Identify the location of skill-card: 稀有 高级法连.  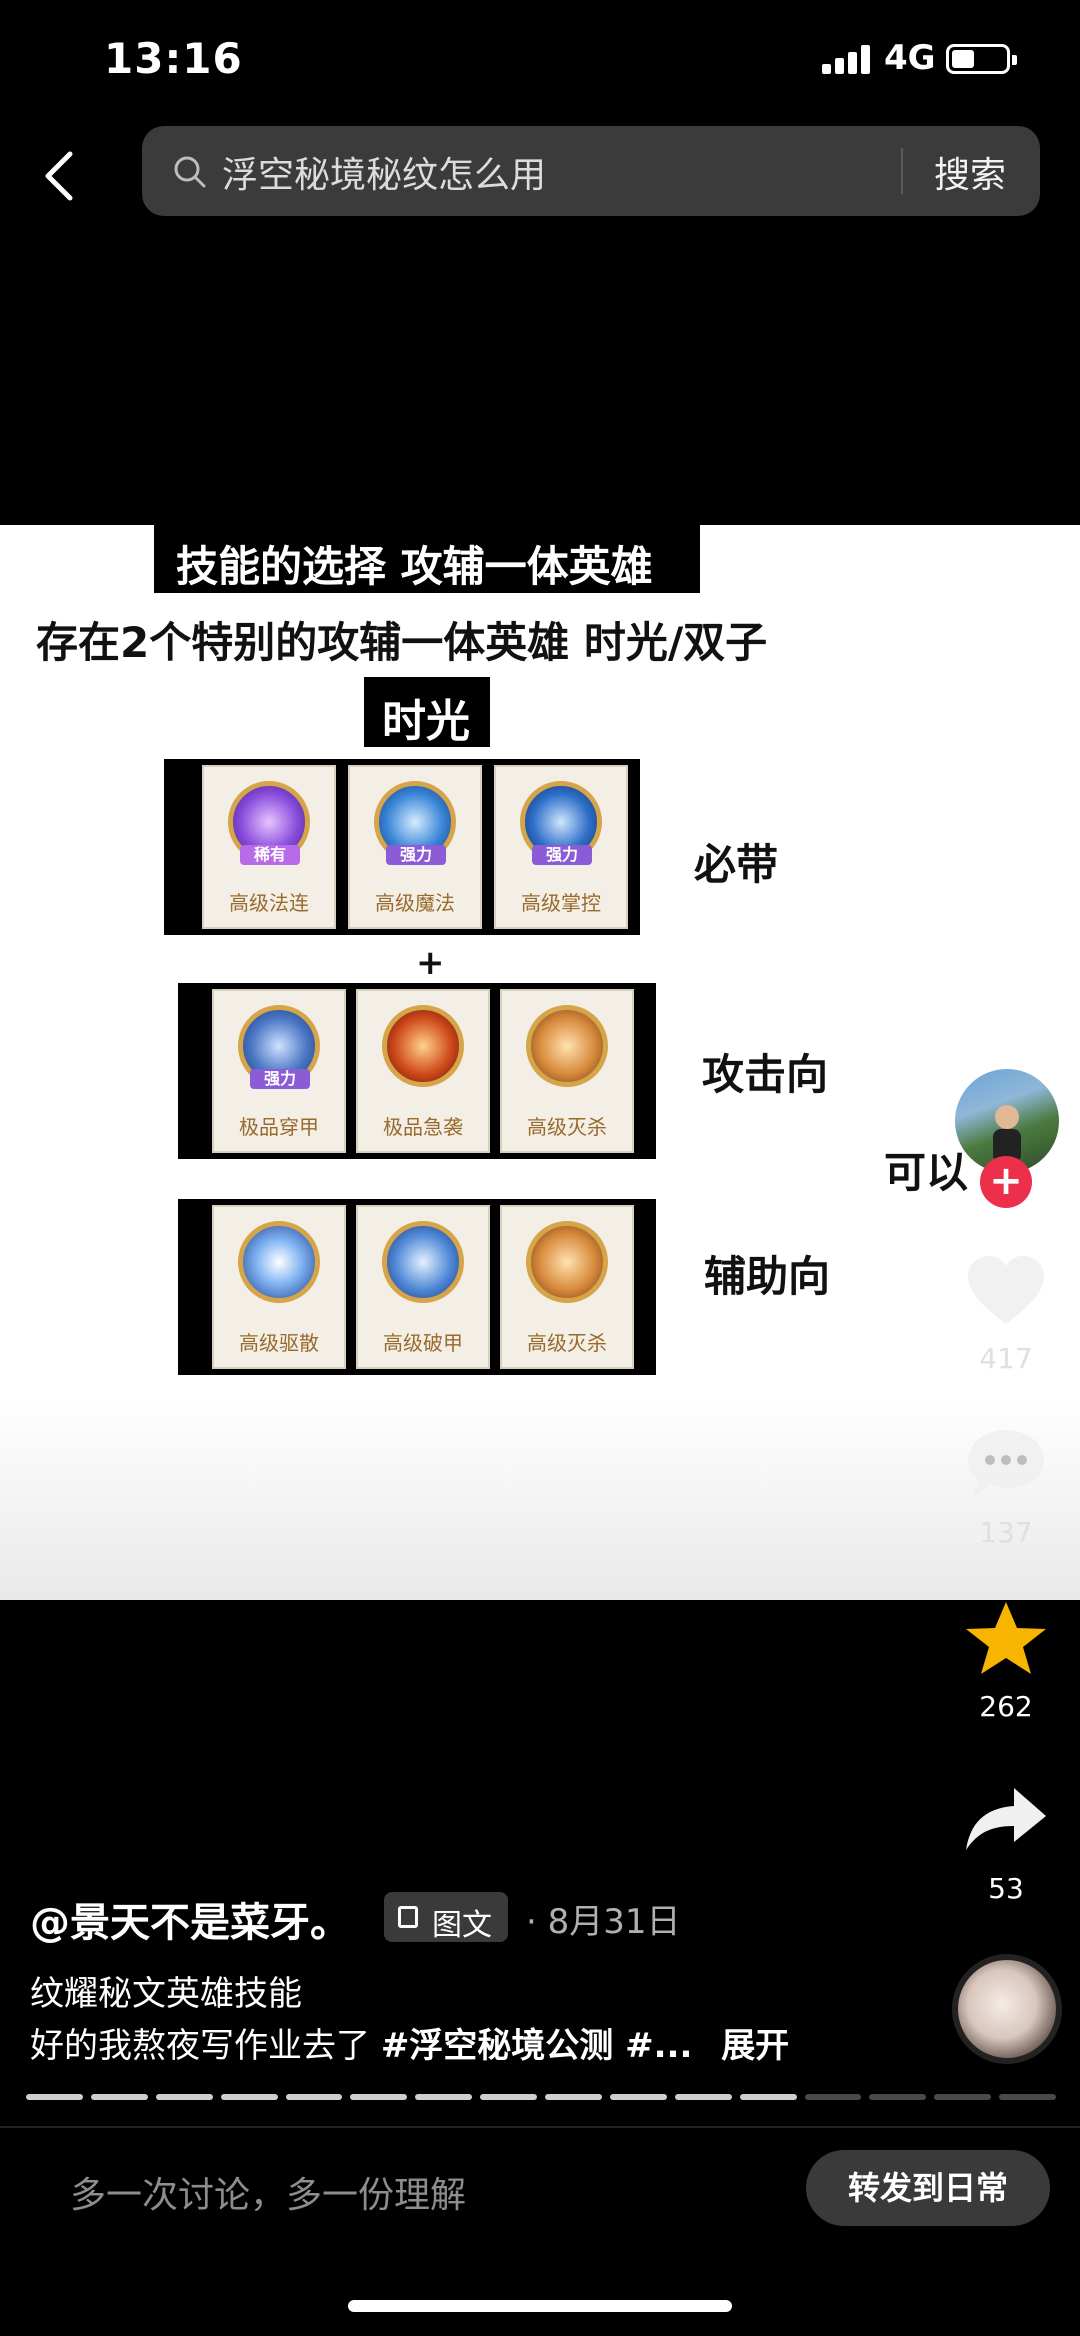
(269, 847).